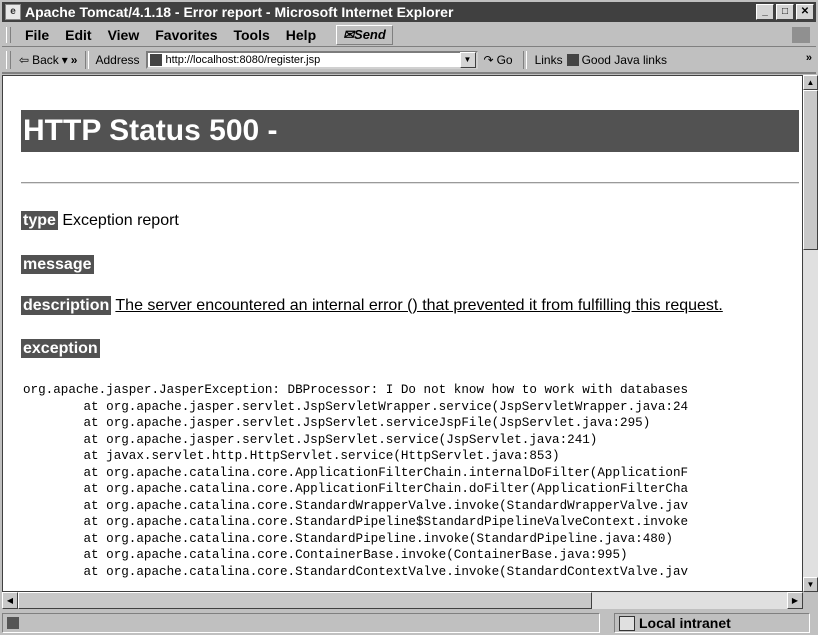  What do you see at coordinates (410, 183) in the screenshot?
I see `divider` at bounding box center [410, 183].